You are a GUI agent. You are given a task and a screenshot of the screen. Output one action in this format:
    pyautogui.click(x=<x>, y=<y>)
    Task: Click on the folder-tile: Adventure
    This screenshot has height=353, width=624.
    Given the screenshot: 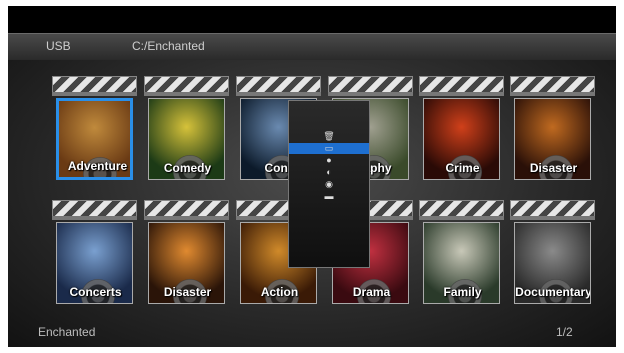 What is the action you would take?
    pyautogui.click(x=94, y=129)
    